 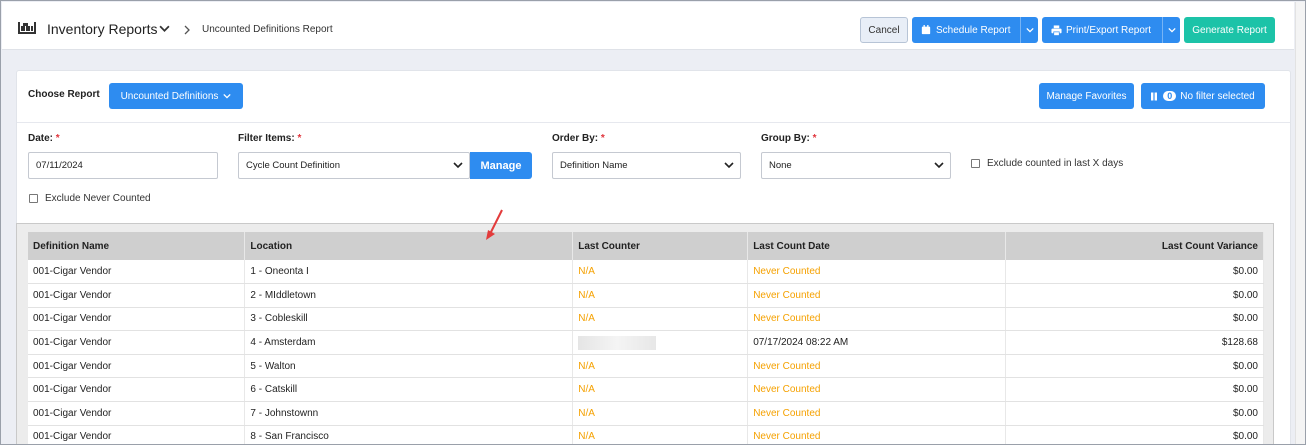 What do you see at coordinates (409, 295) in the screenshot?
I see `location-cell: 2 - MIddletown` at bounding box center [409, 295].